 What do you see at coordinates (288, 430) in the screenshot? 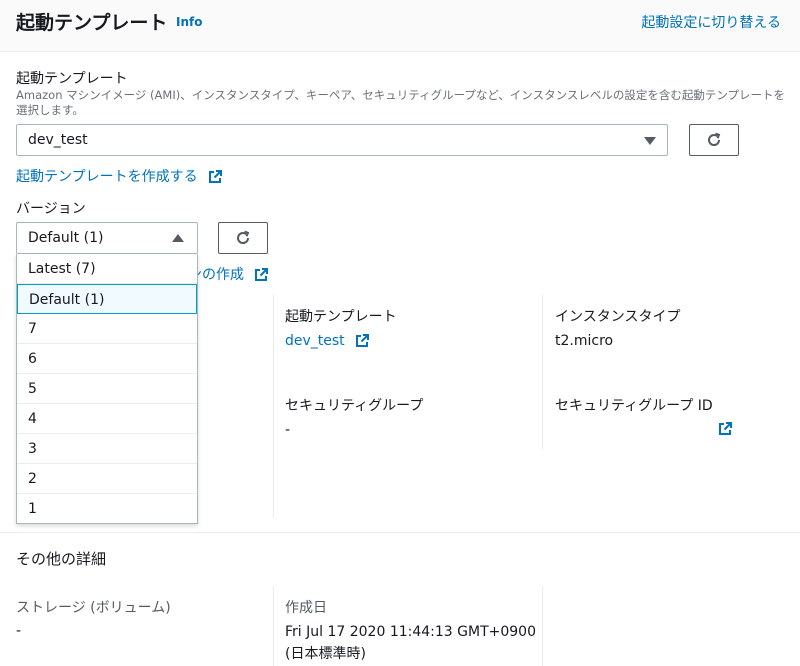
I see `detail-security-group-value: -` at bounding box center [288, 430].